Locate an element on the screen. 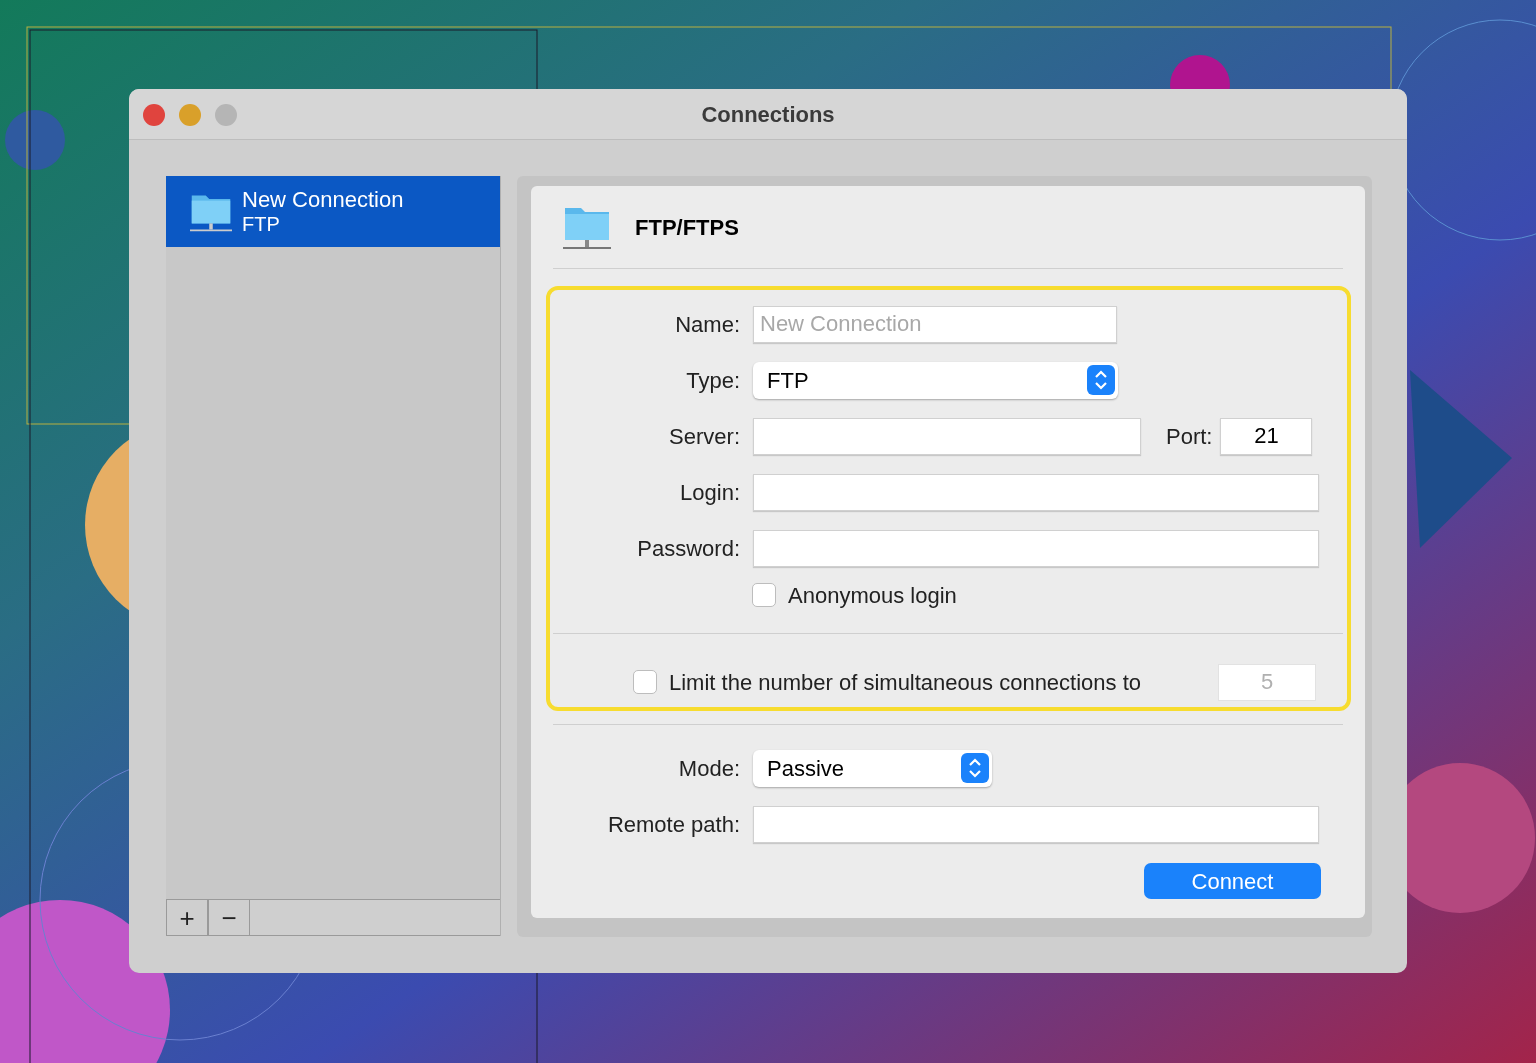  connect-button: Connect is located at coordinates (1232, 881).